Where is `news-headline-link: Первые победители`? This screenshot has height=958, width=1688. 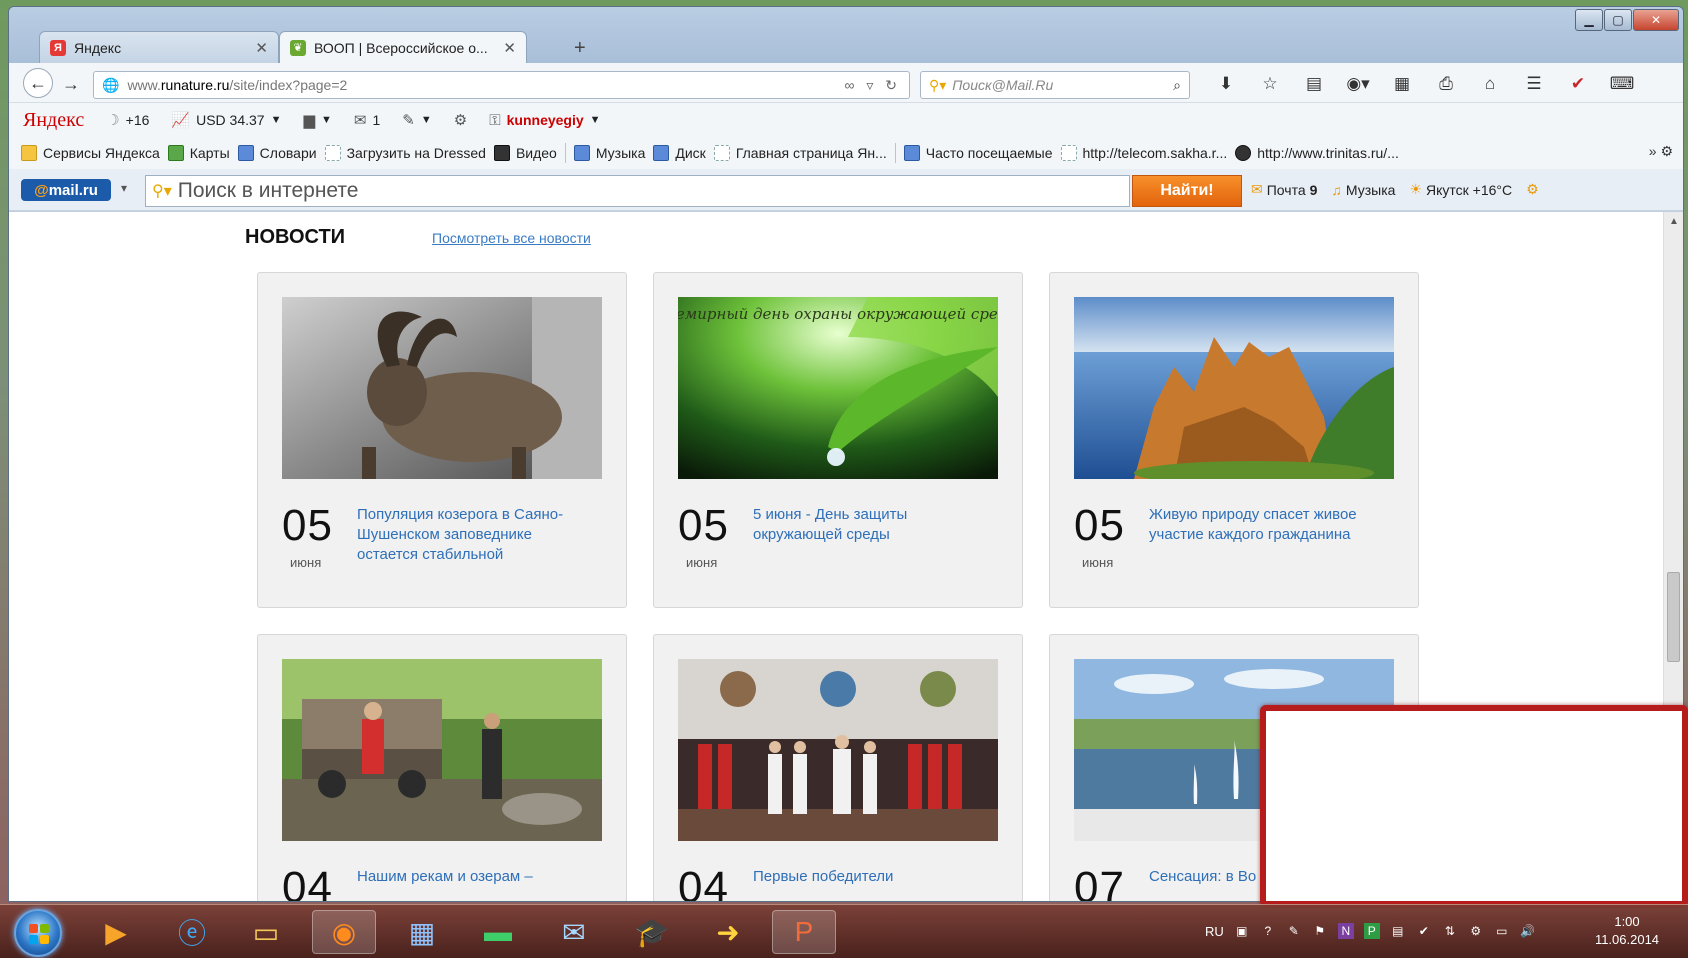
news-headline-link: Первые победители is located at coordinates (873, 877).